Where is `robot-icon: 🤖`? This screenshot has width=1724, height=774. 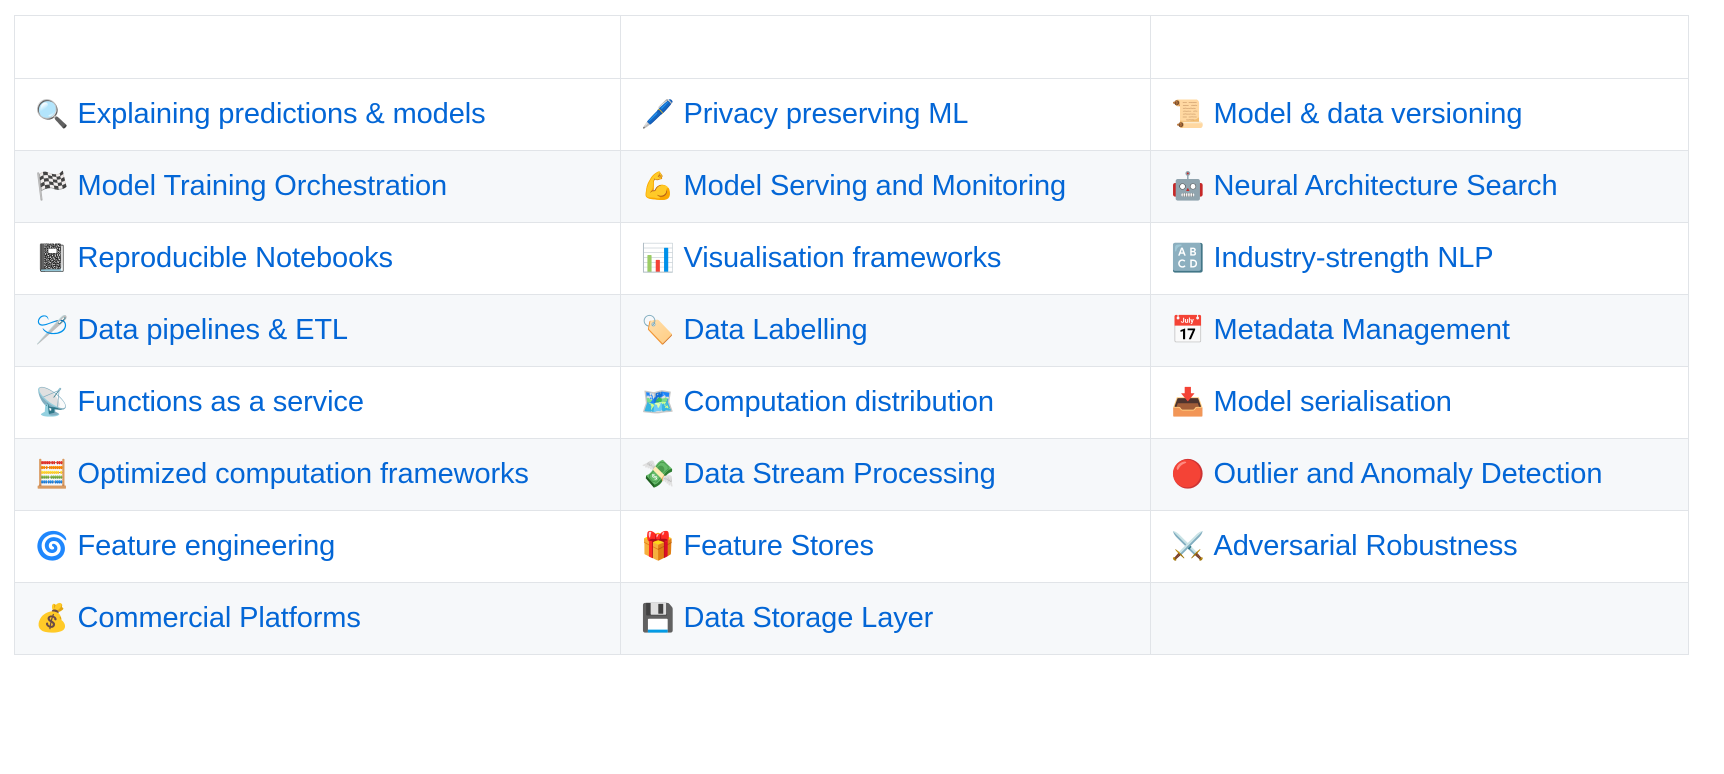 robot-icon: 🤖 is located at coordinates (1188, 186).